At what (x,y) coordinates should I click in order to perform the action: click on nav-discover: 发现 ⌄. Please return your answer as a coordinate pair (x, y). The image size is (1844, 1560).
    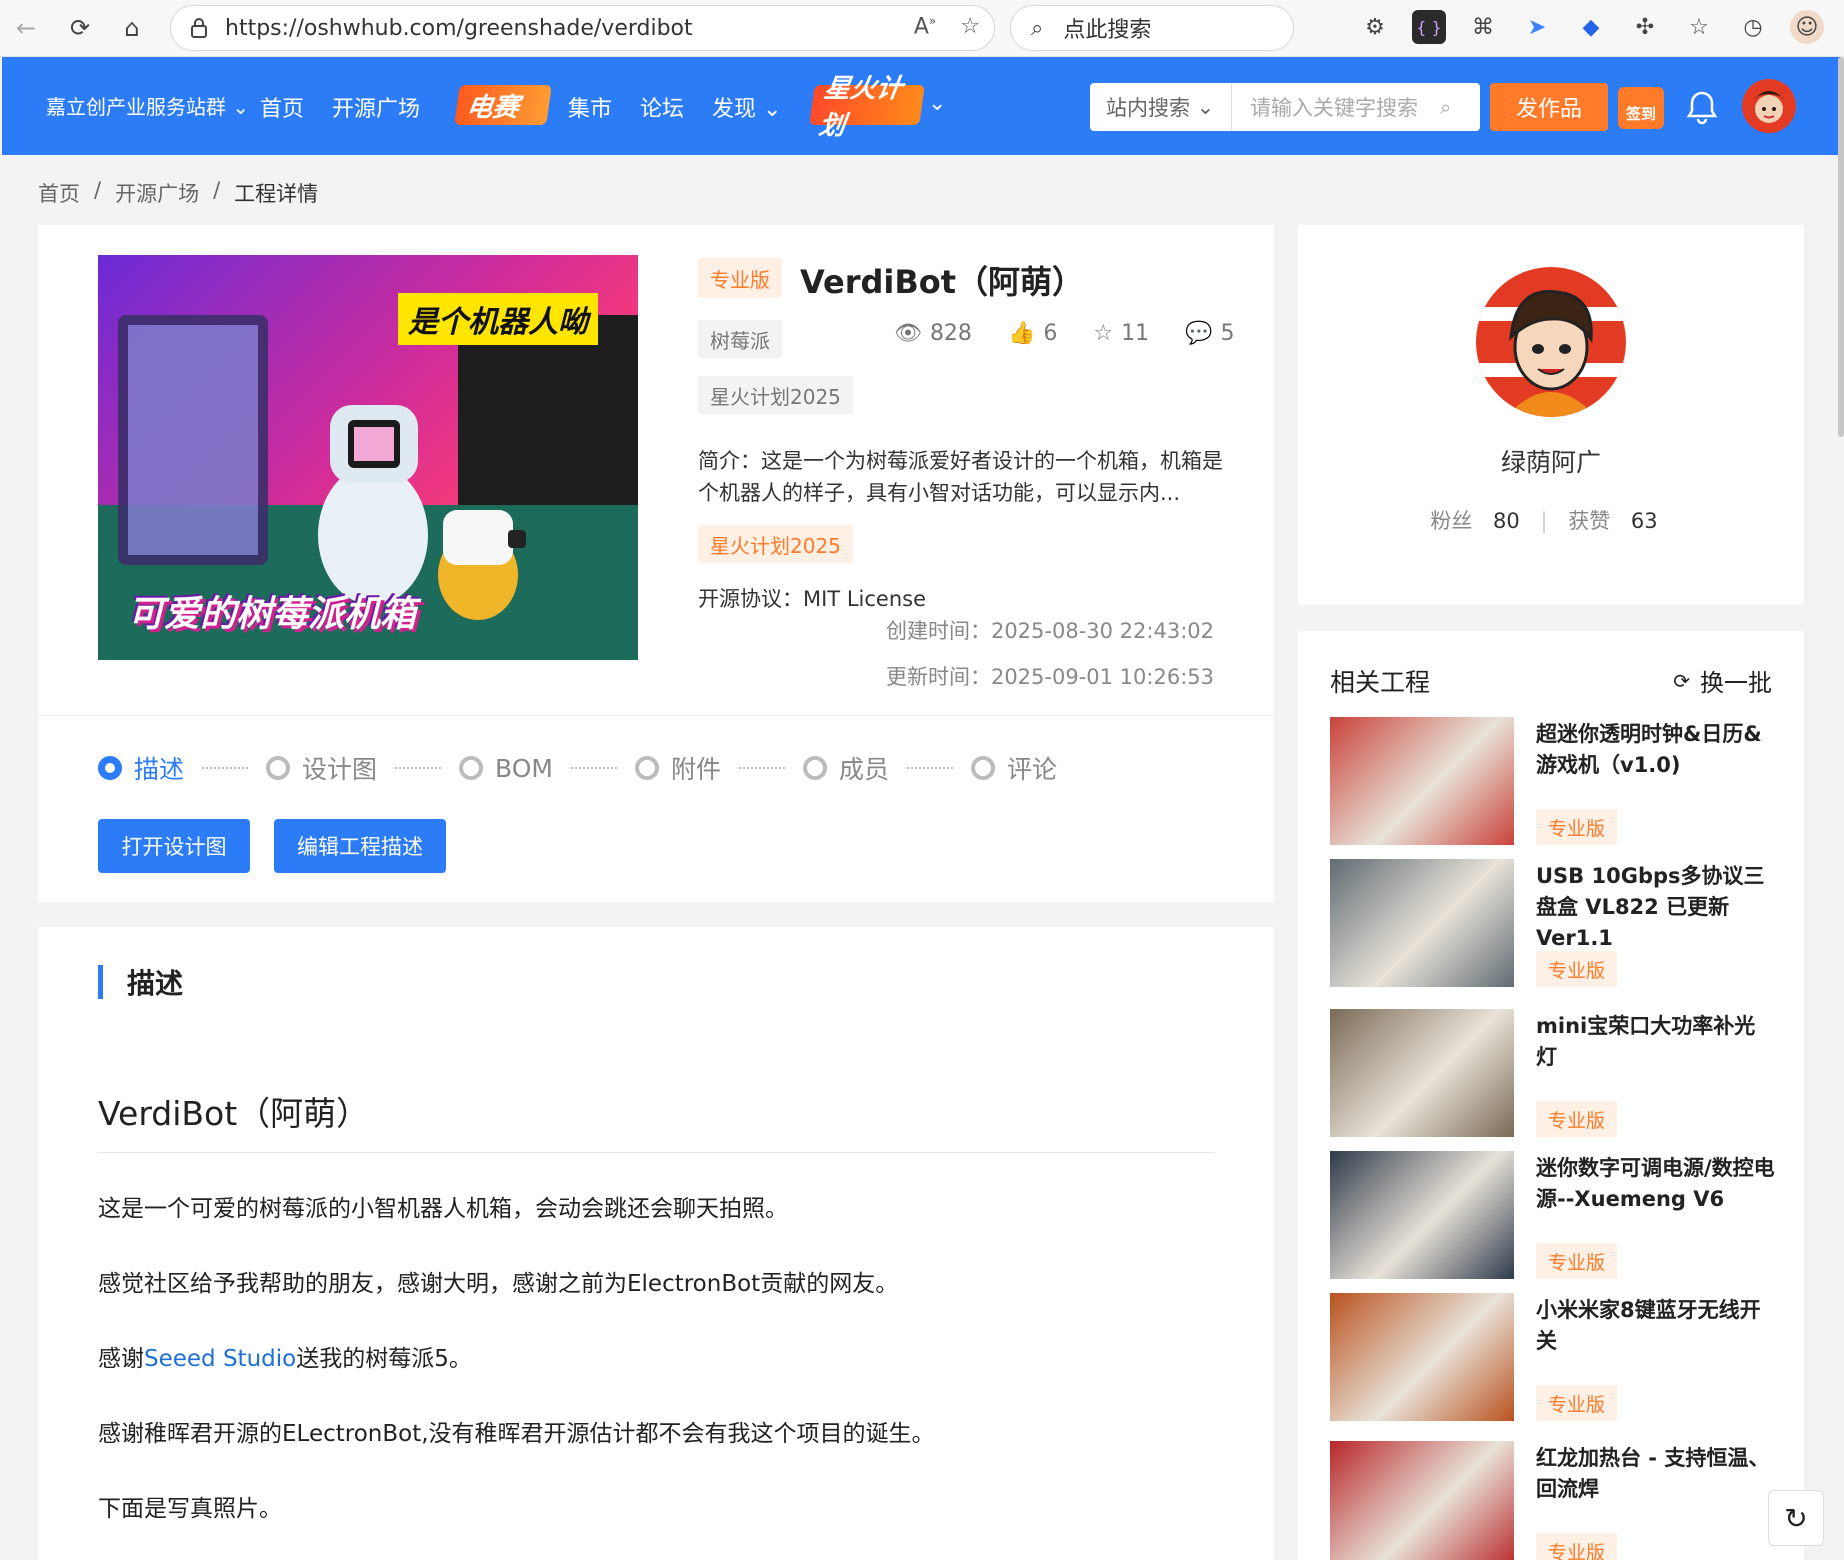
    Looking at the image, I should click on (746, 107).